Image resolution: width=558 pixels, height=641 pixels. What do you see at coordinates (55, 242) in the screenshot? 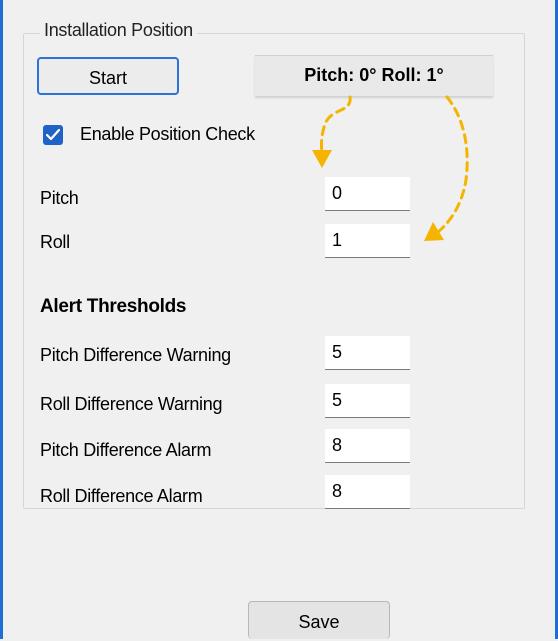
I see `roll-label: Roll` at bounding box center [55, 242].